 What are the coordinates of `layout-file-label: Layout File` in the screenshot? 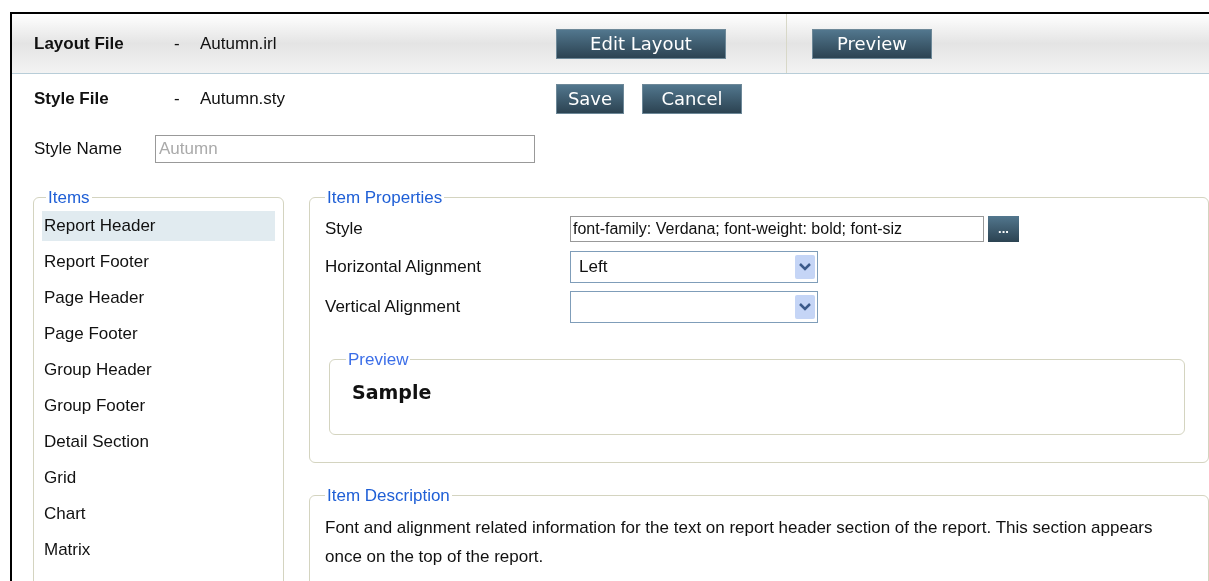 It's located at (79, 43).